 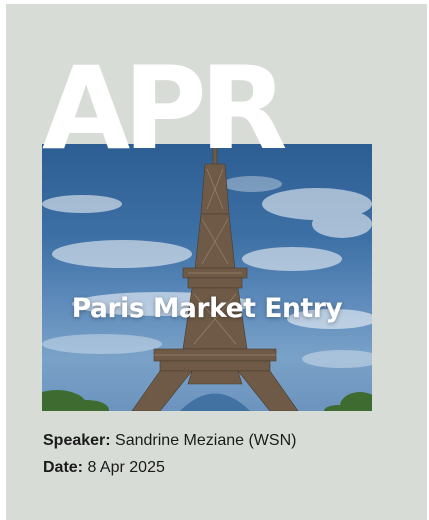 What do you see at coordinates (126, 467) in the screenshot?
I see `date-value: 8 Apr 2025` at bounding box center [126, 467].